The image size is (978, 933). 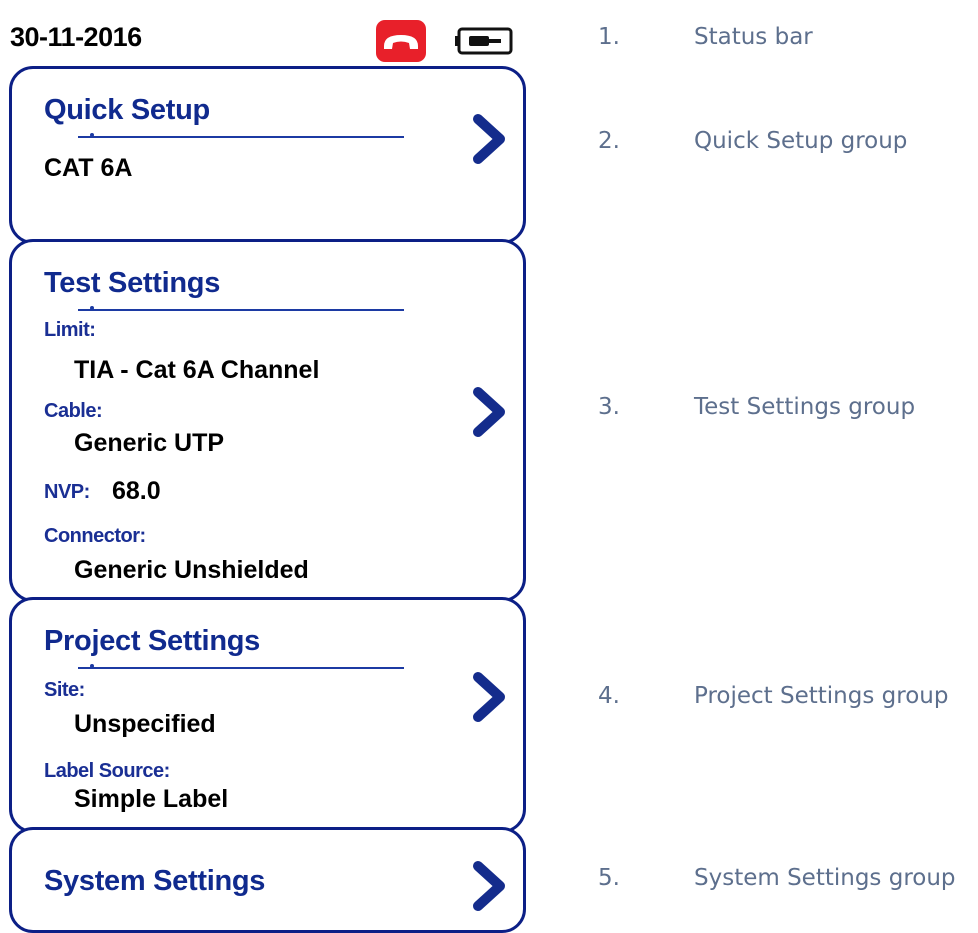 I want to click on project-settings-title: Project Settings, so click(x=152, y=641).